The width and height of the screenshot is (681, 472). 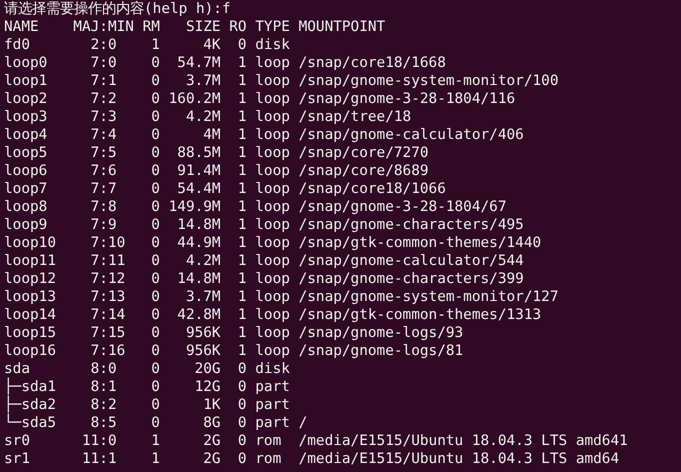 What do you see at coordinates (147, 405) in the screenshot?
I see `output-line: ├─sda2 8:2 0 1K 0 part` at bounding box center [147, 405].